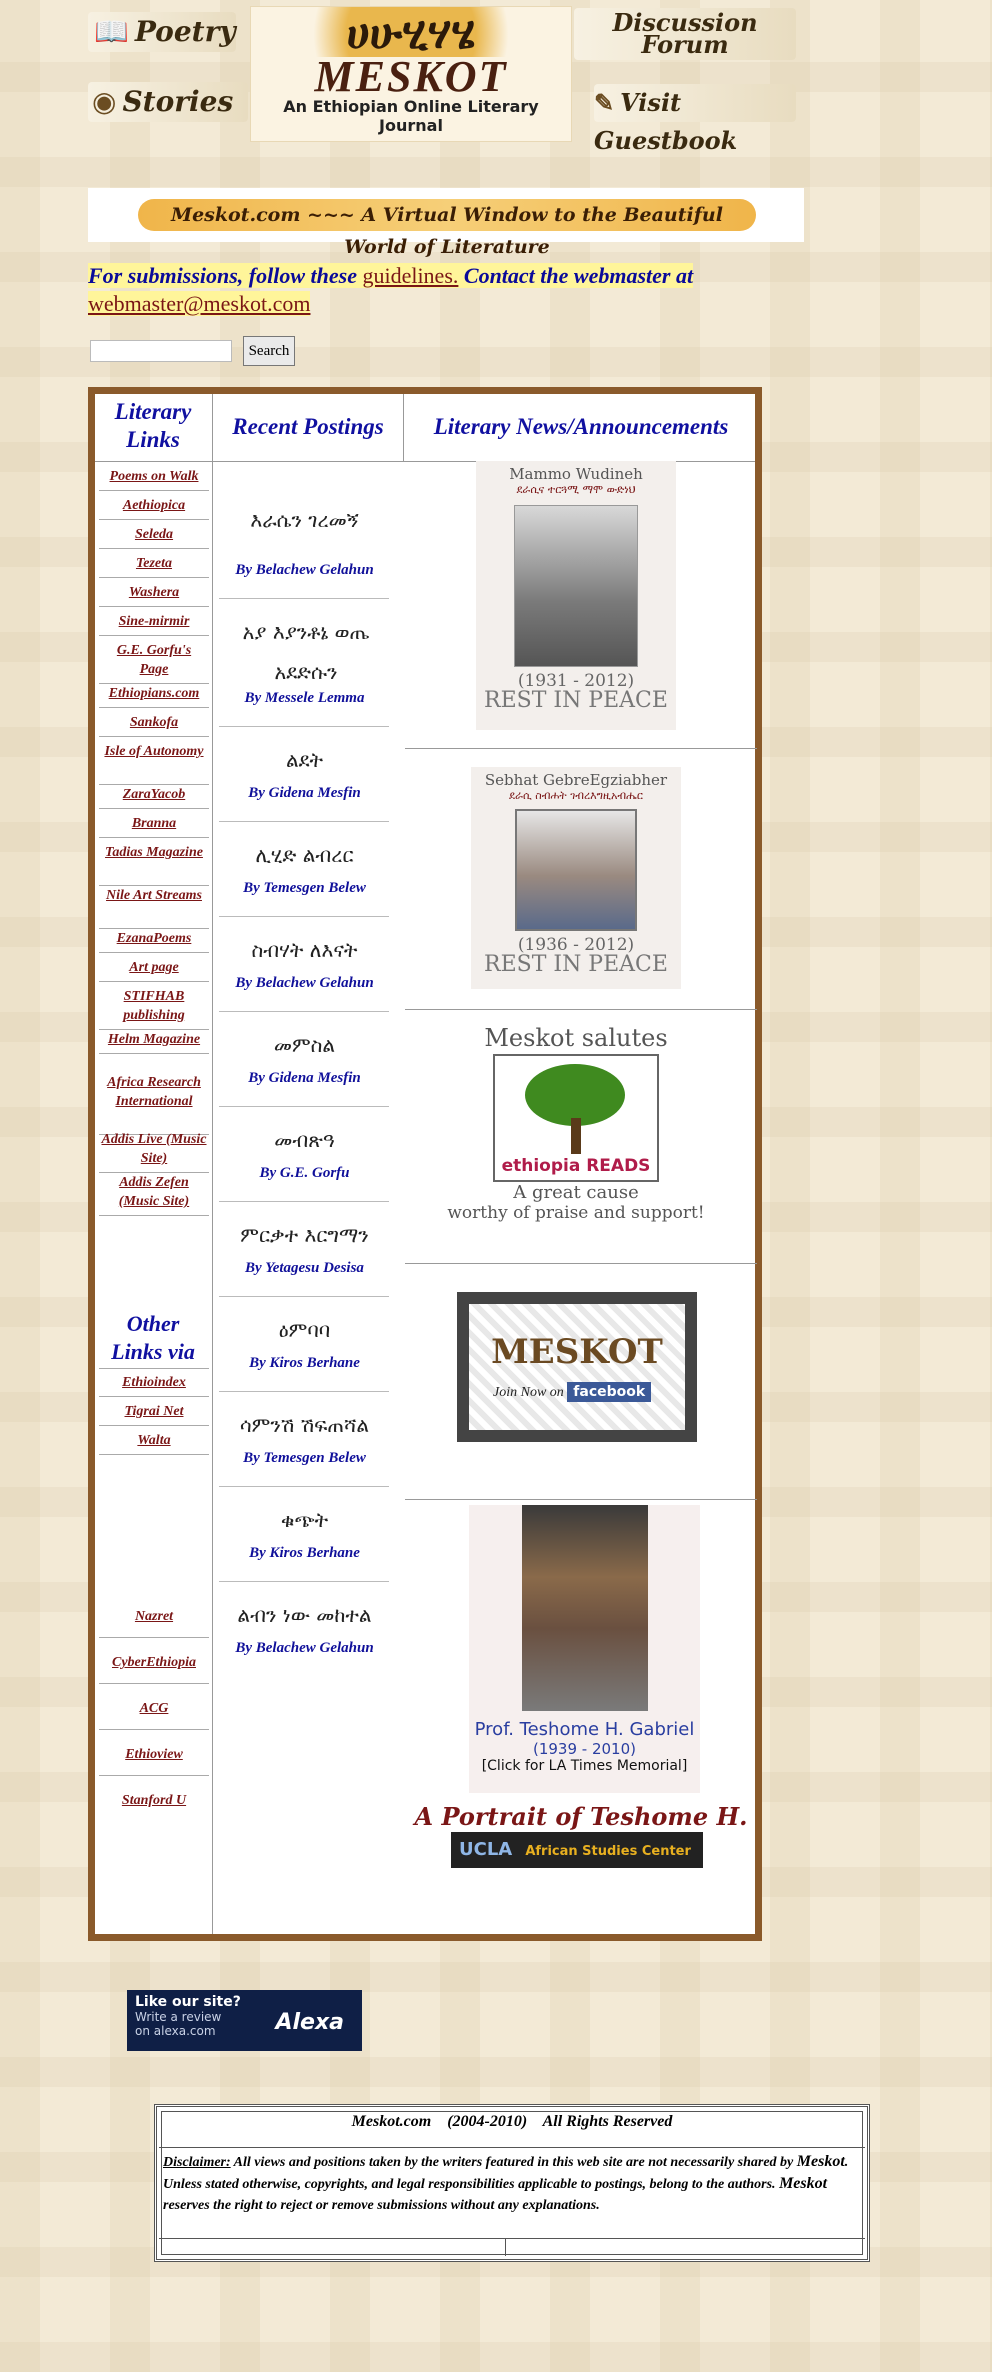  What do you see at coordinates (104, 101) in the screenshot?
I see `drum-icon: ◉` at bounding box center [104, 101].